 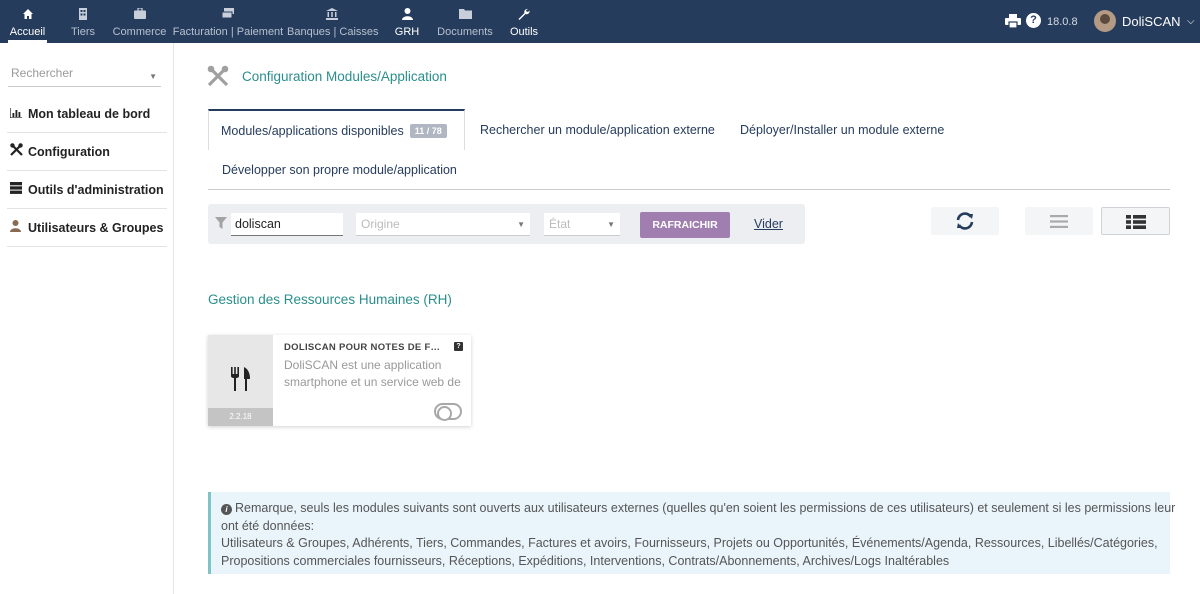 I want to click on sidebar-item-label: Configuration, so click(x=69, y=152).